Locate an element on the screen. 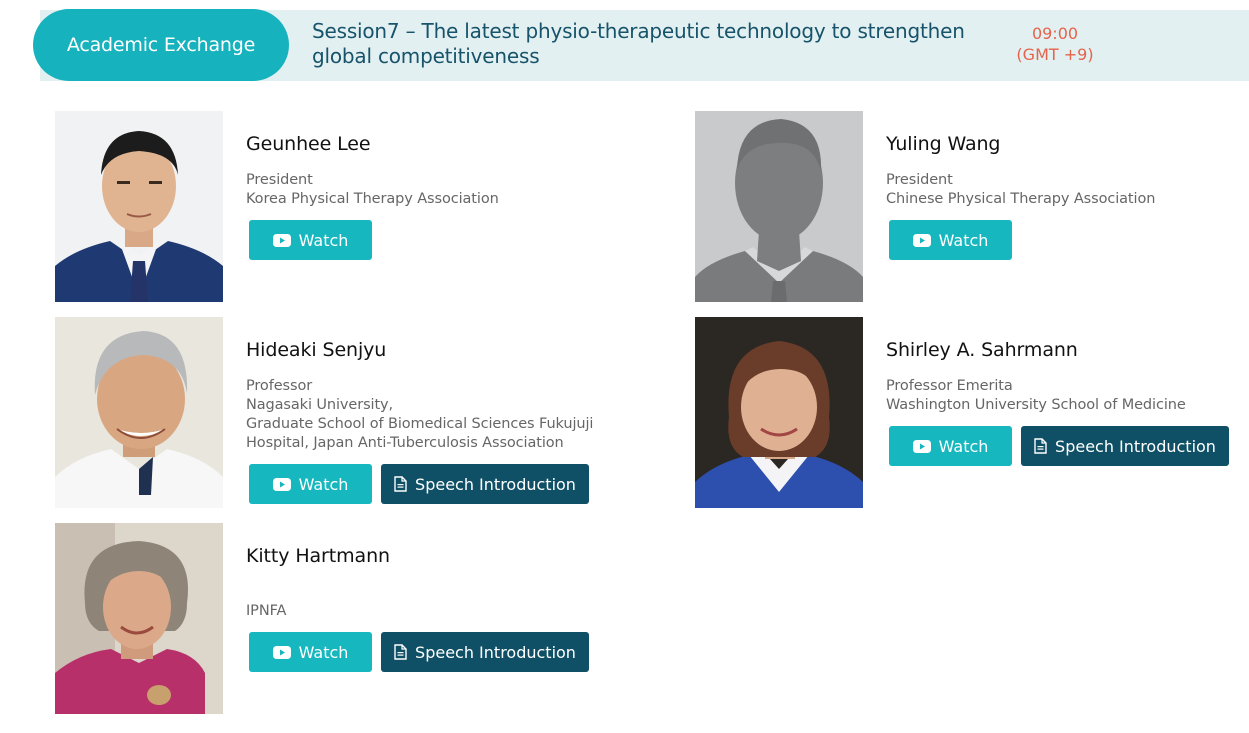  speaker-role-line: Nagasaki University, is located at coordinates (320, 405).